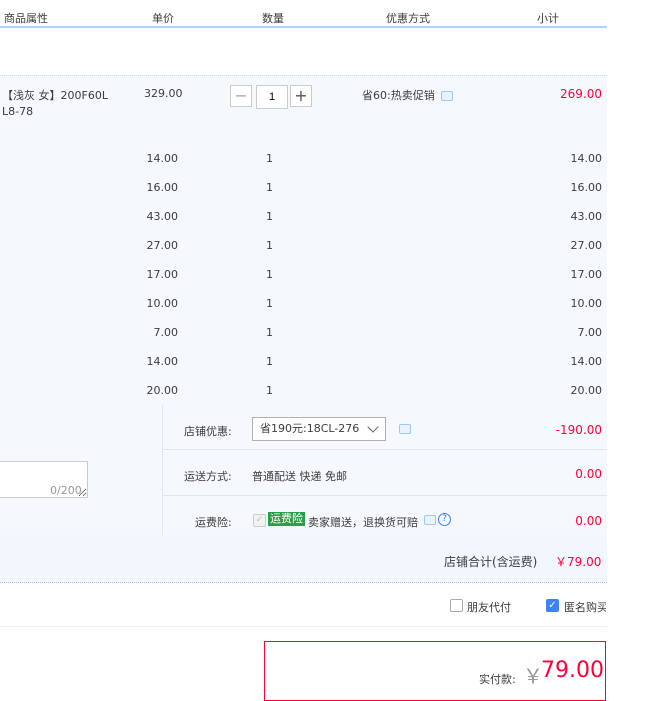 The height and width of the screenshot is (701, 666). I want to click on shipping-value: 普通配送 快递 免邮, so click(299, 476).